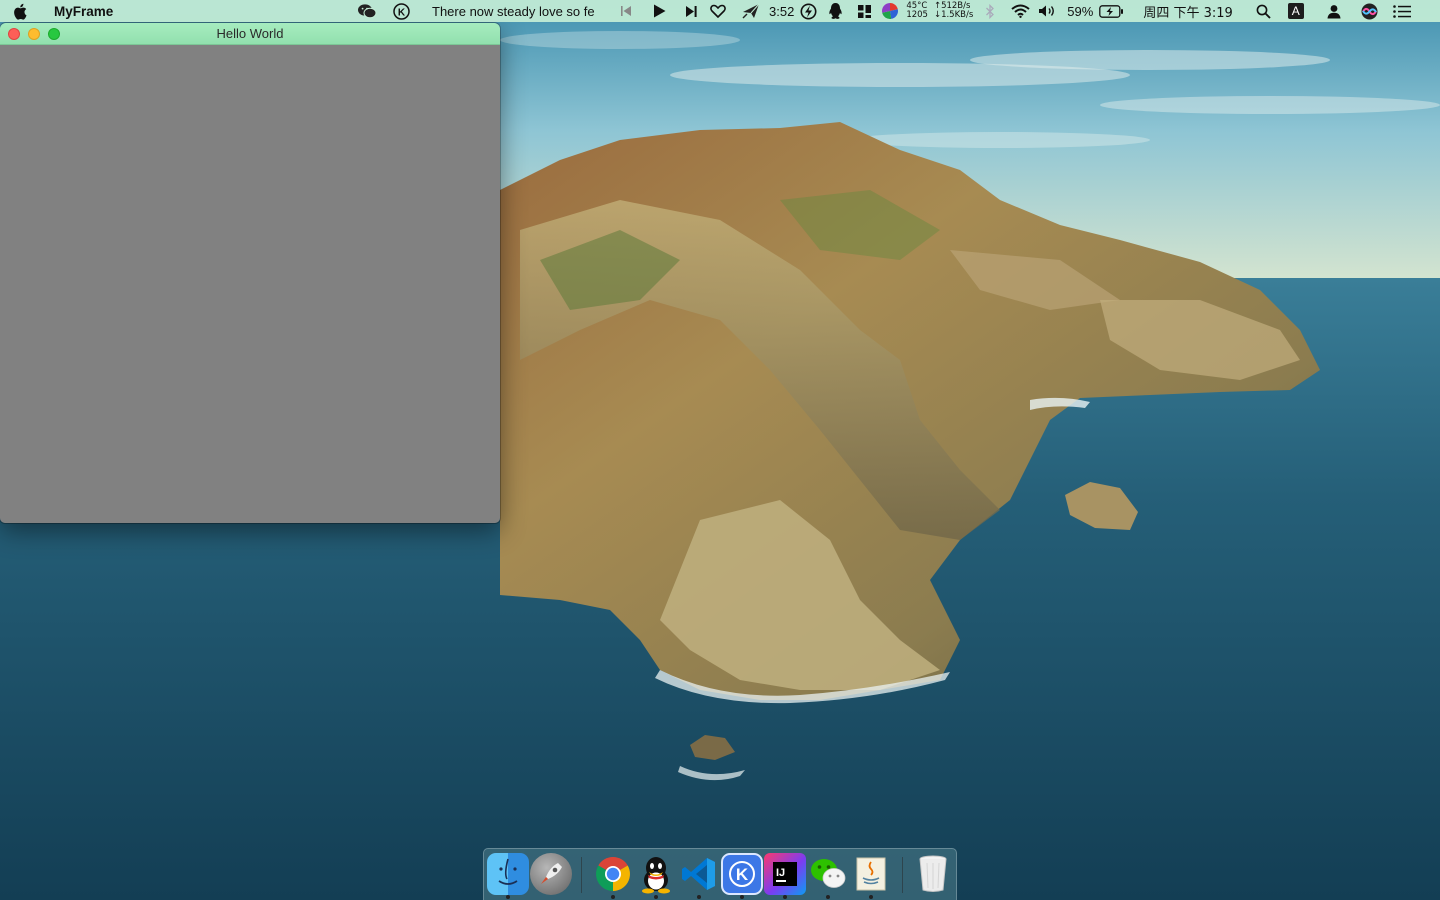 The height and width of the screenshot is (900, 1440). Describe the element at coordinates (871, 897) in the screenshot. I see `java-running-indicator` at that location.